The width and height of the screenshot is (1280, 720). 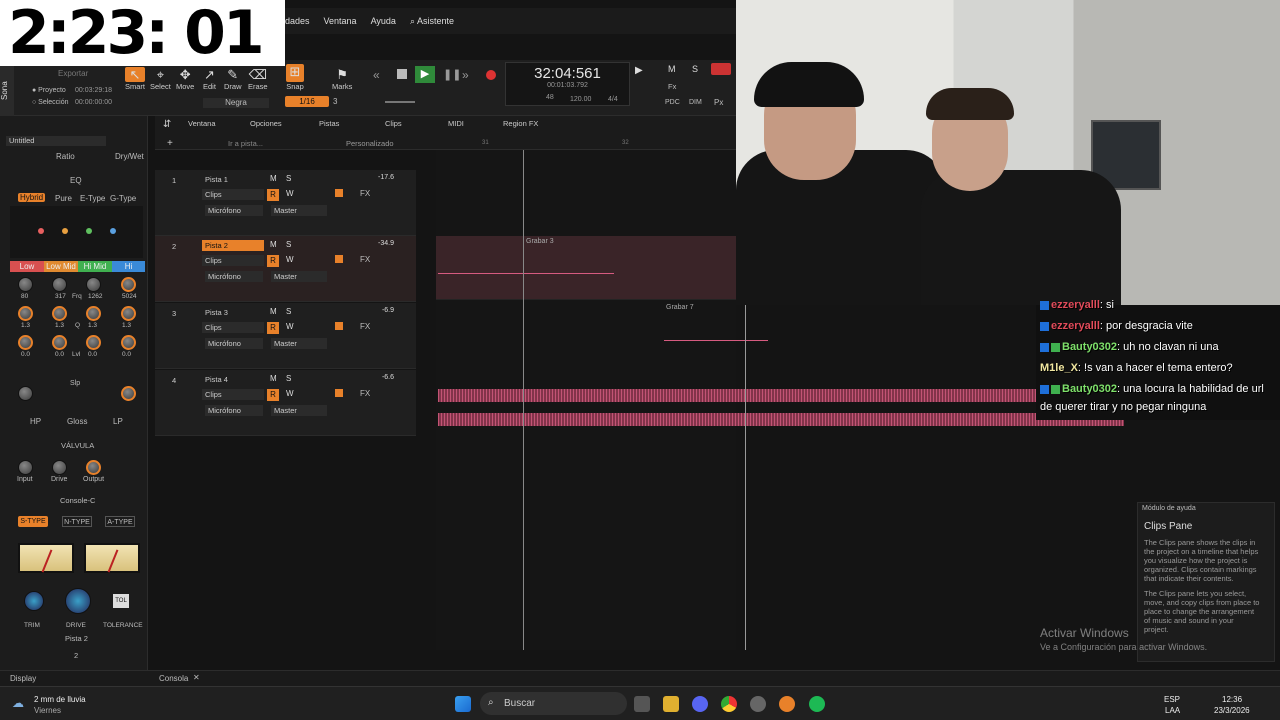 I want to click on hp-slope-knob, so click(x=25, y=393).